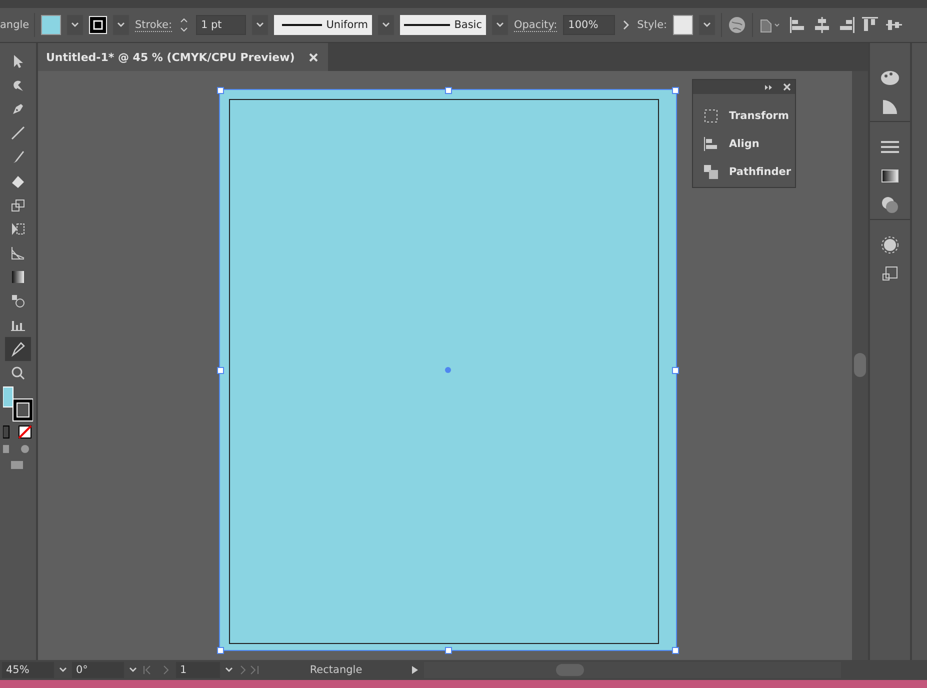  Describe the element at coordinates (683, 25) in the screenshot. I see `style-swatch` at that location.